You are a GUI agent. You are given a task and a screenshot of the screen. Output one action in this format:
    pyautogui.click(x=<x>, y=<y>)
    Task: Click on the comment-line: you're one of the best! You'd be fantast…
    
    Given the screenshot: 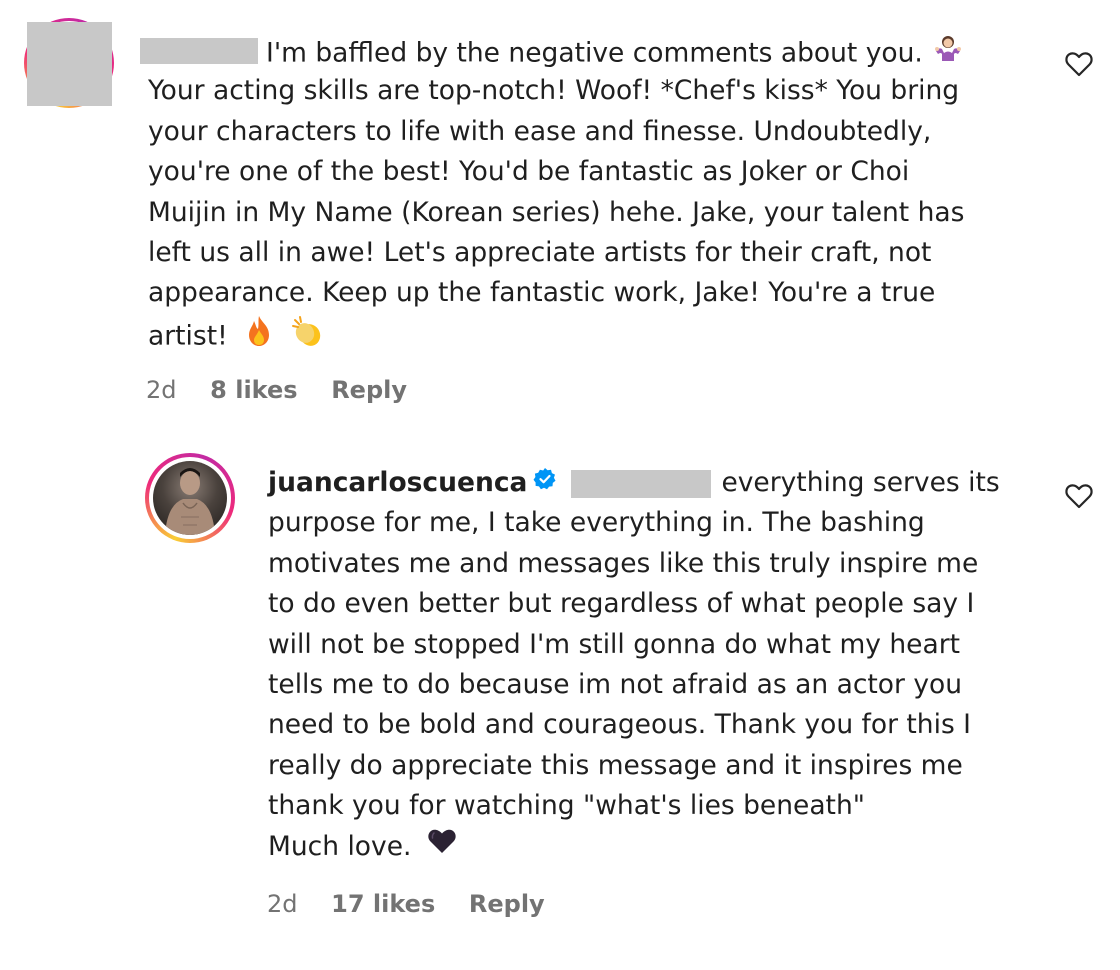 What is the action you would take?
    pyautogui.click(x=529, y=172)
    